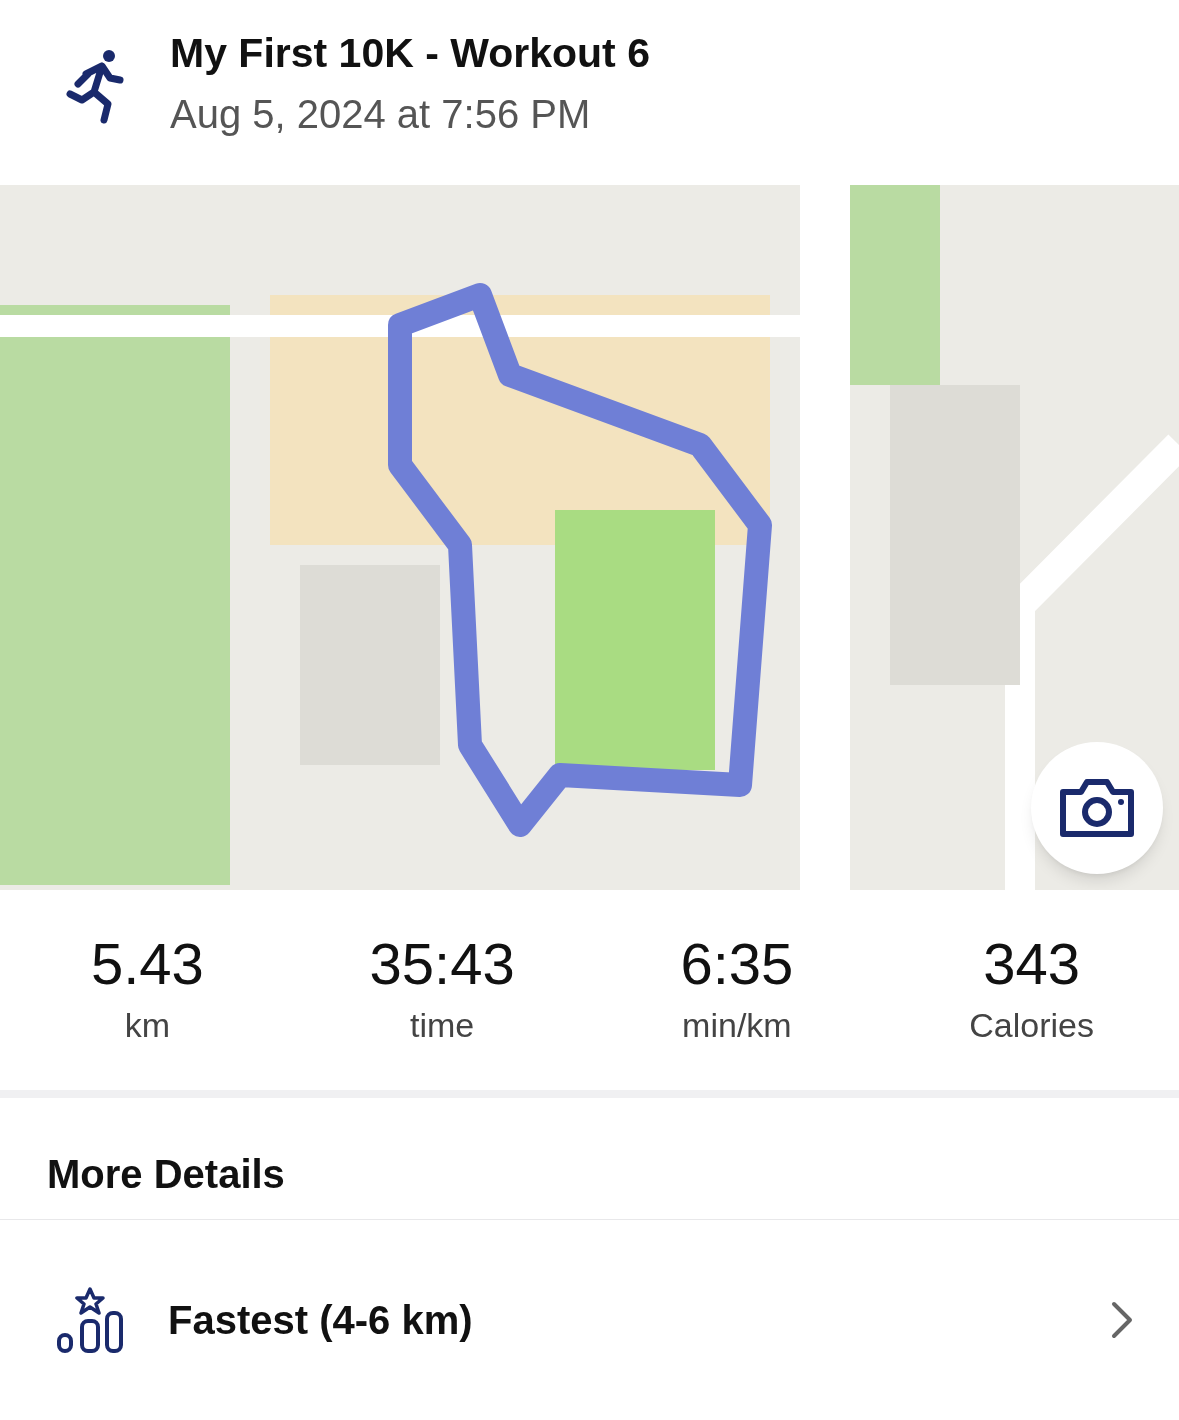 This screenshot has width=1179, height=1420. What do you see at coordinates (737, 963) in the screenshot?
I see `stat-value: 6:35` at bounding box center [737, 963].